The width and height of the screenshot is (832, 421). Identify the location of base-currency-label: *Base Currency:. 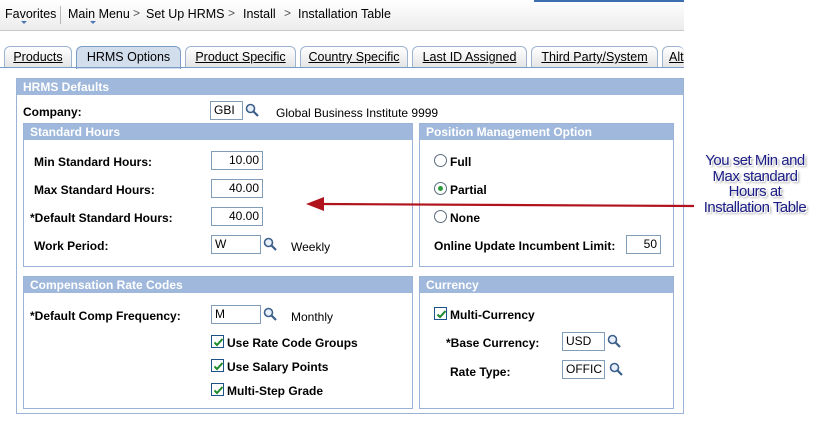
(493, 343).